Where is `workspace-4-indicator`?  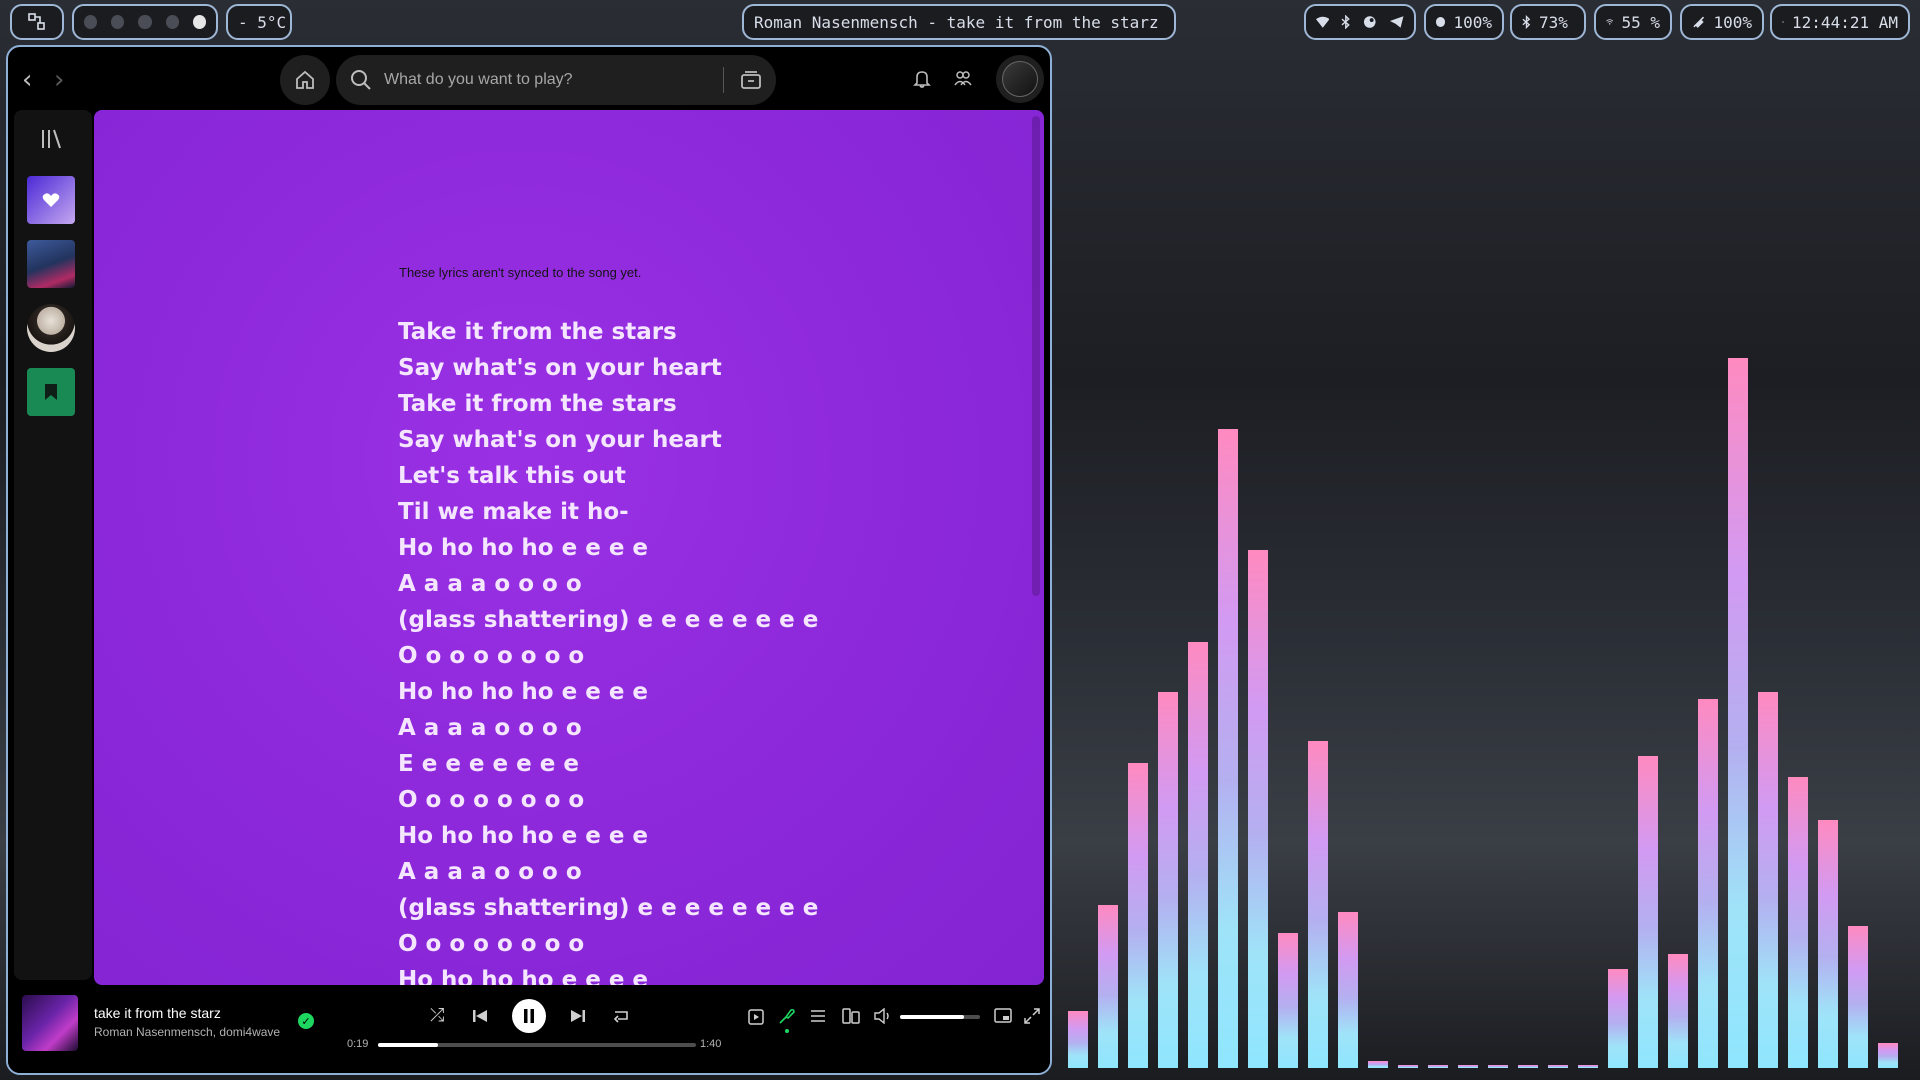
workspace-4-indicator is located at coordinates (172, 22).